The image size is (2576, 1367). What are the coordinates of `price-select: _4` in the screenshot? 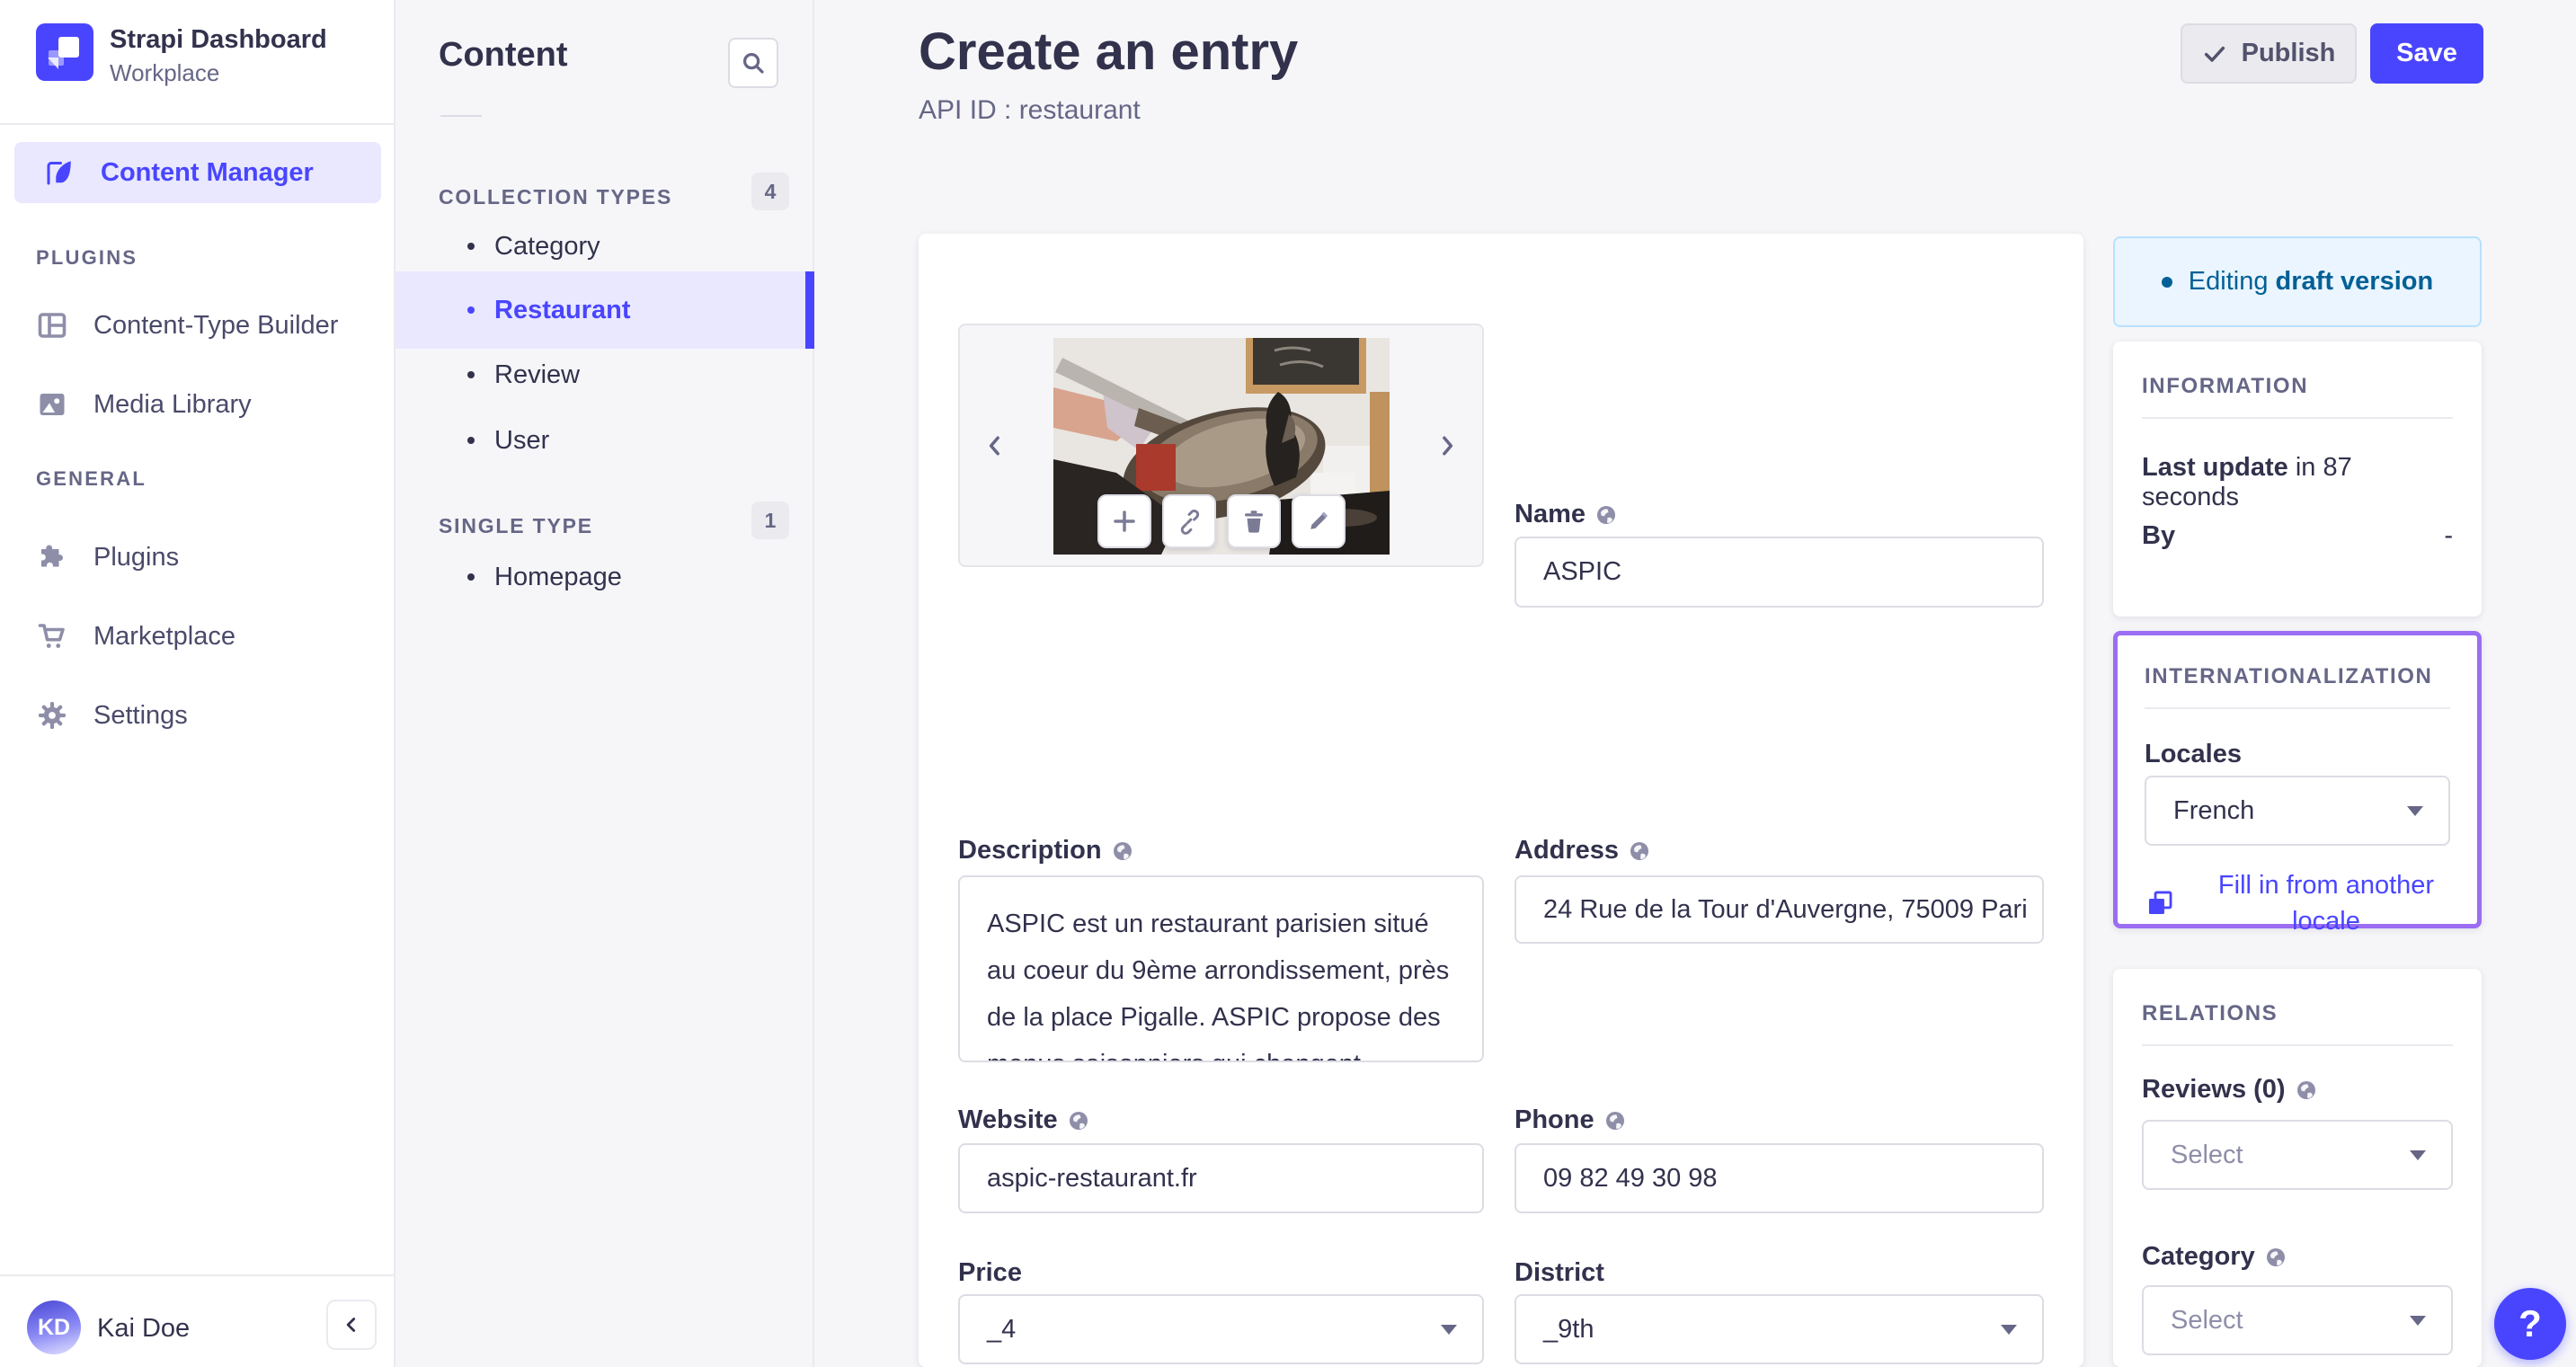 It's located at (1221, 1329).